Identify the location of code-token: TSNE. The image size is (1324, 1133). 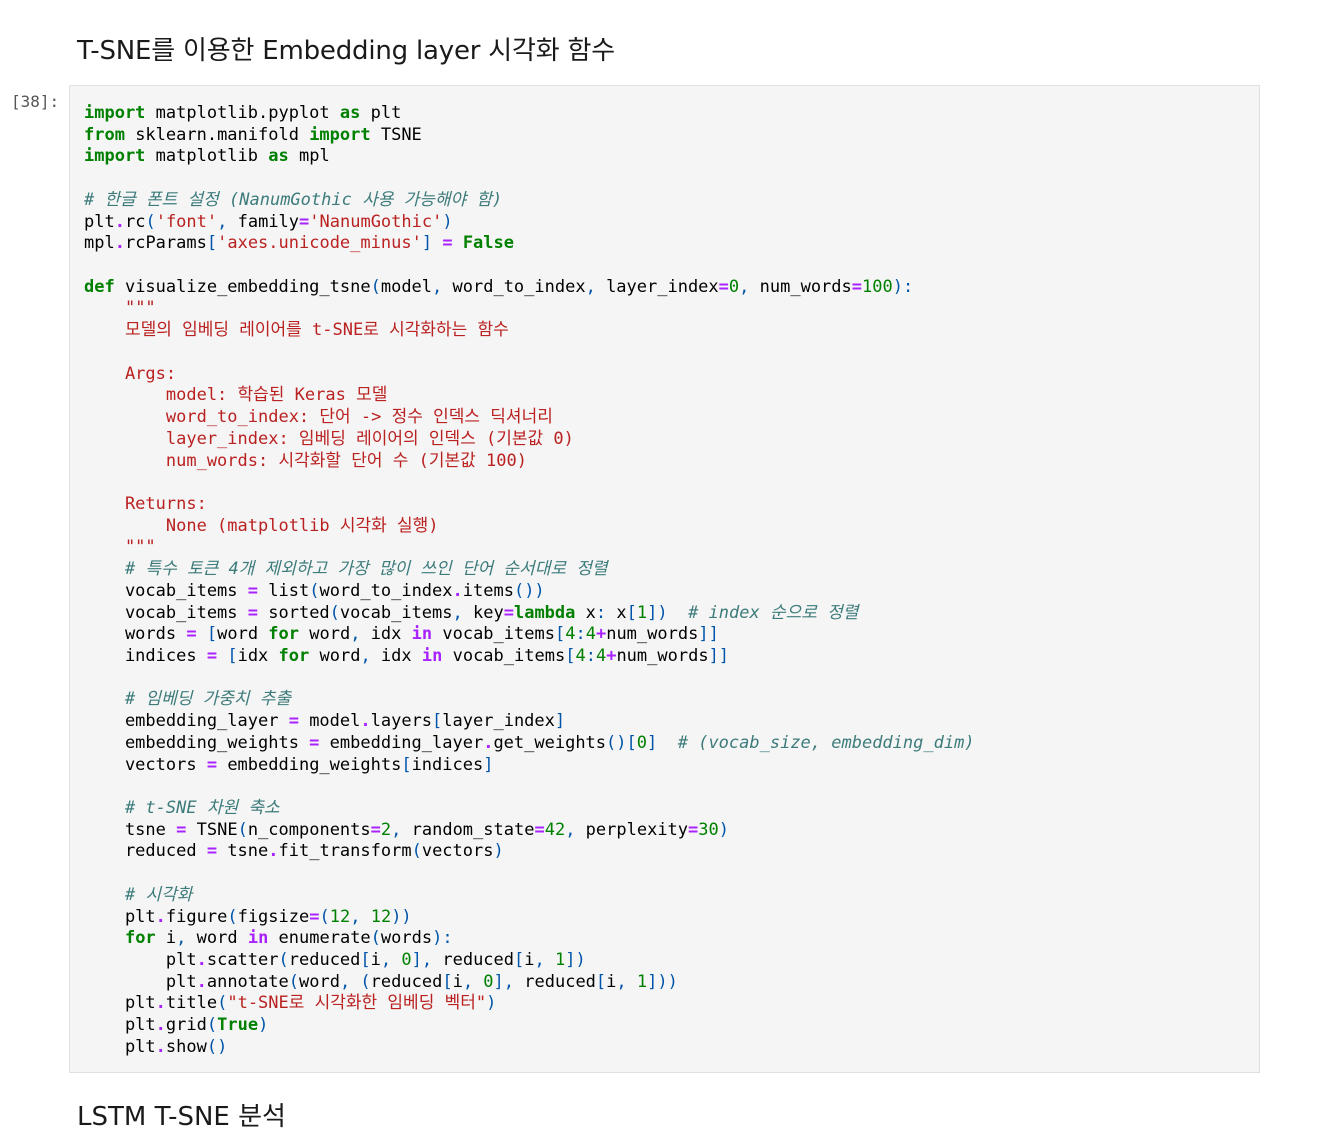
(212, 829).